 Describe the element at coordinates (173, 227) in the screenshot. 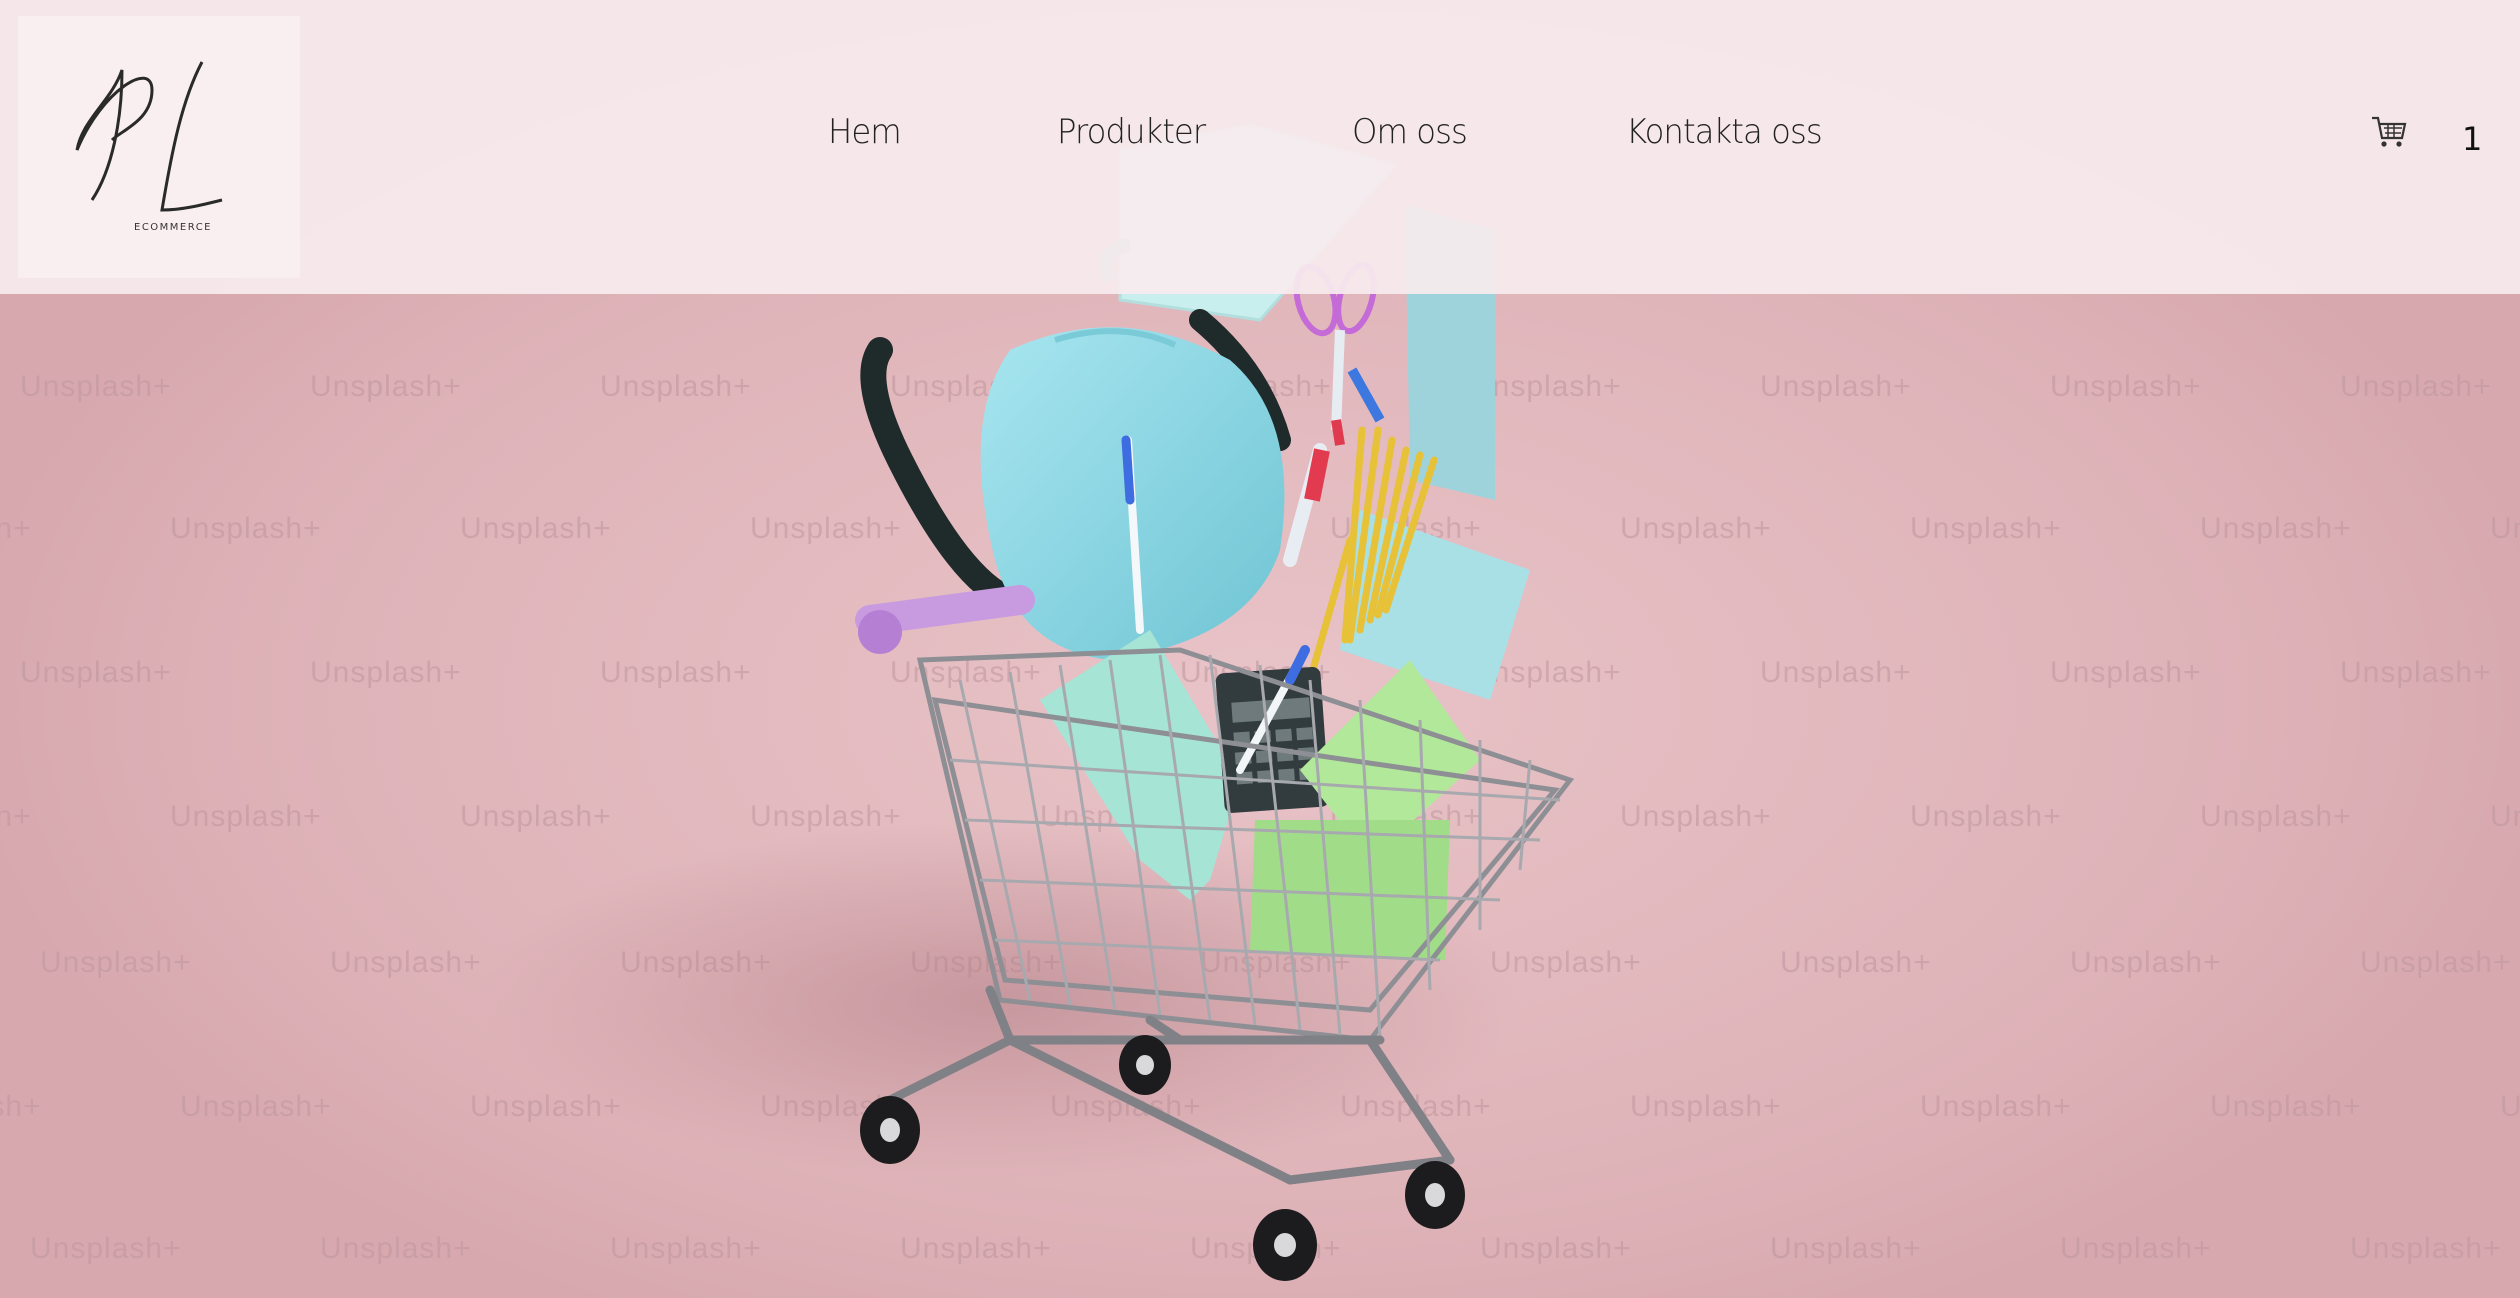

I see `logo-subtitle: ECOMMERCE` at that location.